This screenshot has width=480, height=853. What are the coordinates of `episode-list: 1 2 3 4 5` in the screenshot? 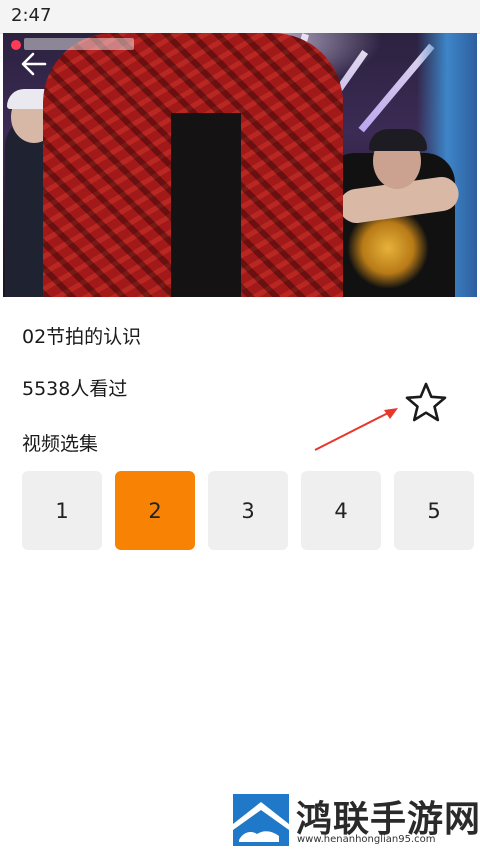 It's located at (251, 511).